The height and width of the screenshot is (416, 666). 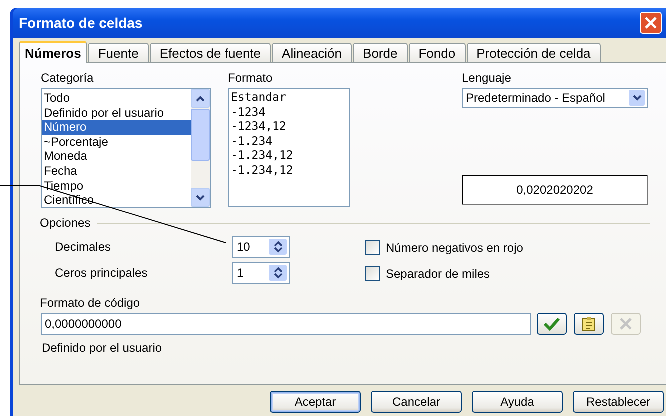 I want to click on list-item: ~Porcentaje, so click(x=116, y=142).